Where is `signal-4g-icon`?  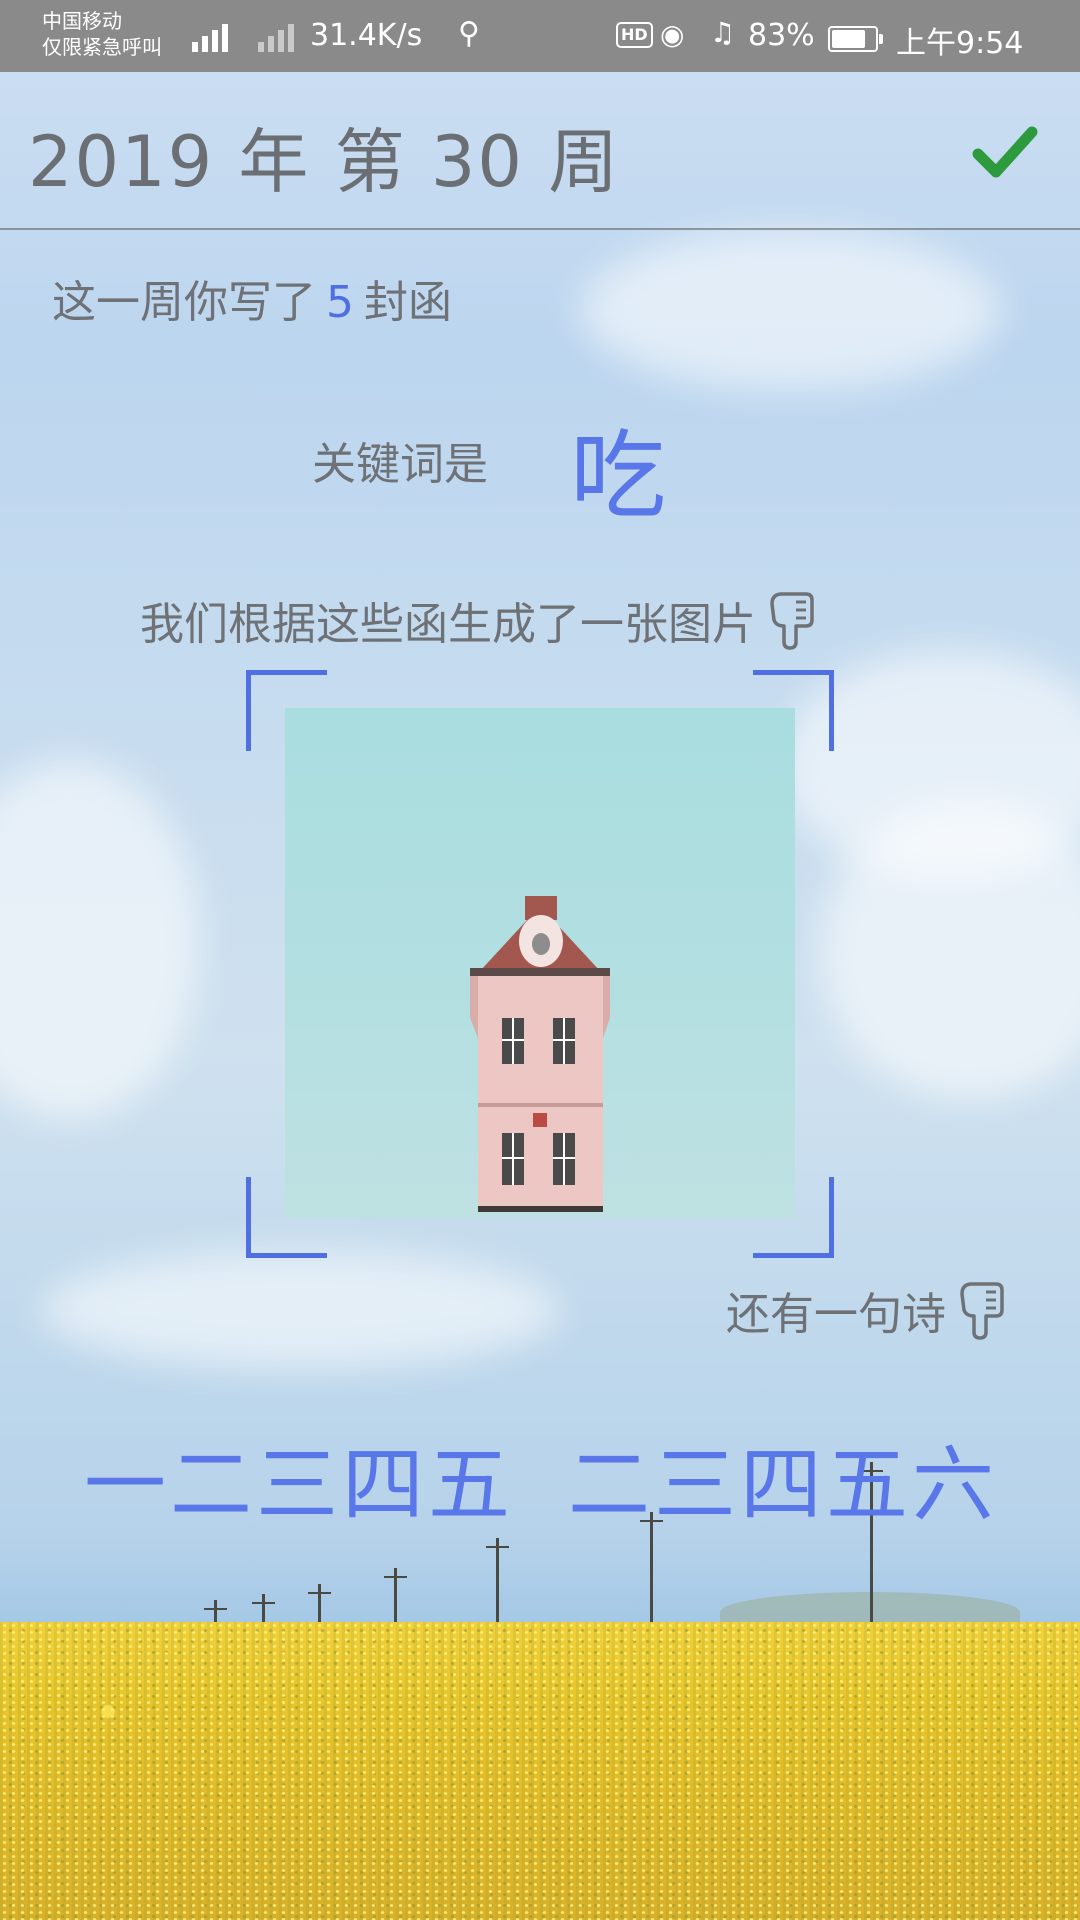
signal-4g-icon is located at coordinates (210, 35).